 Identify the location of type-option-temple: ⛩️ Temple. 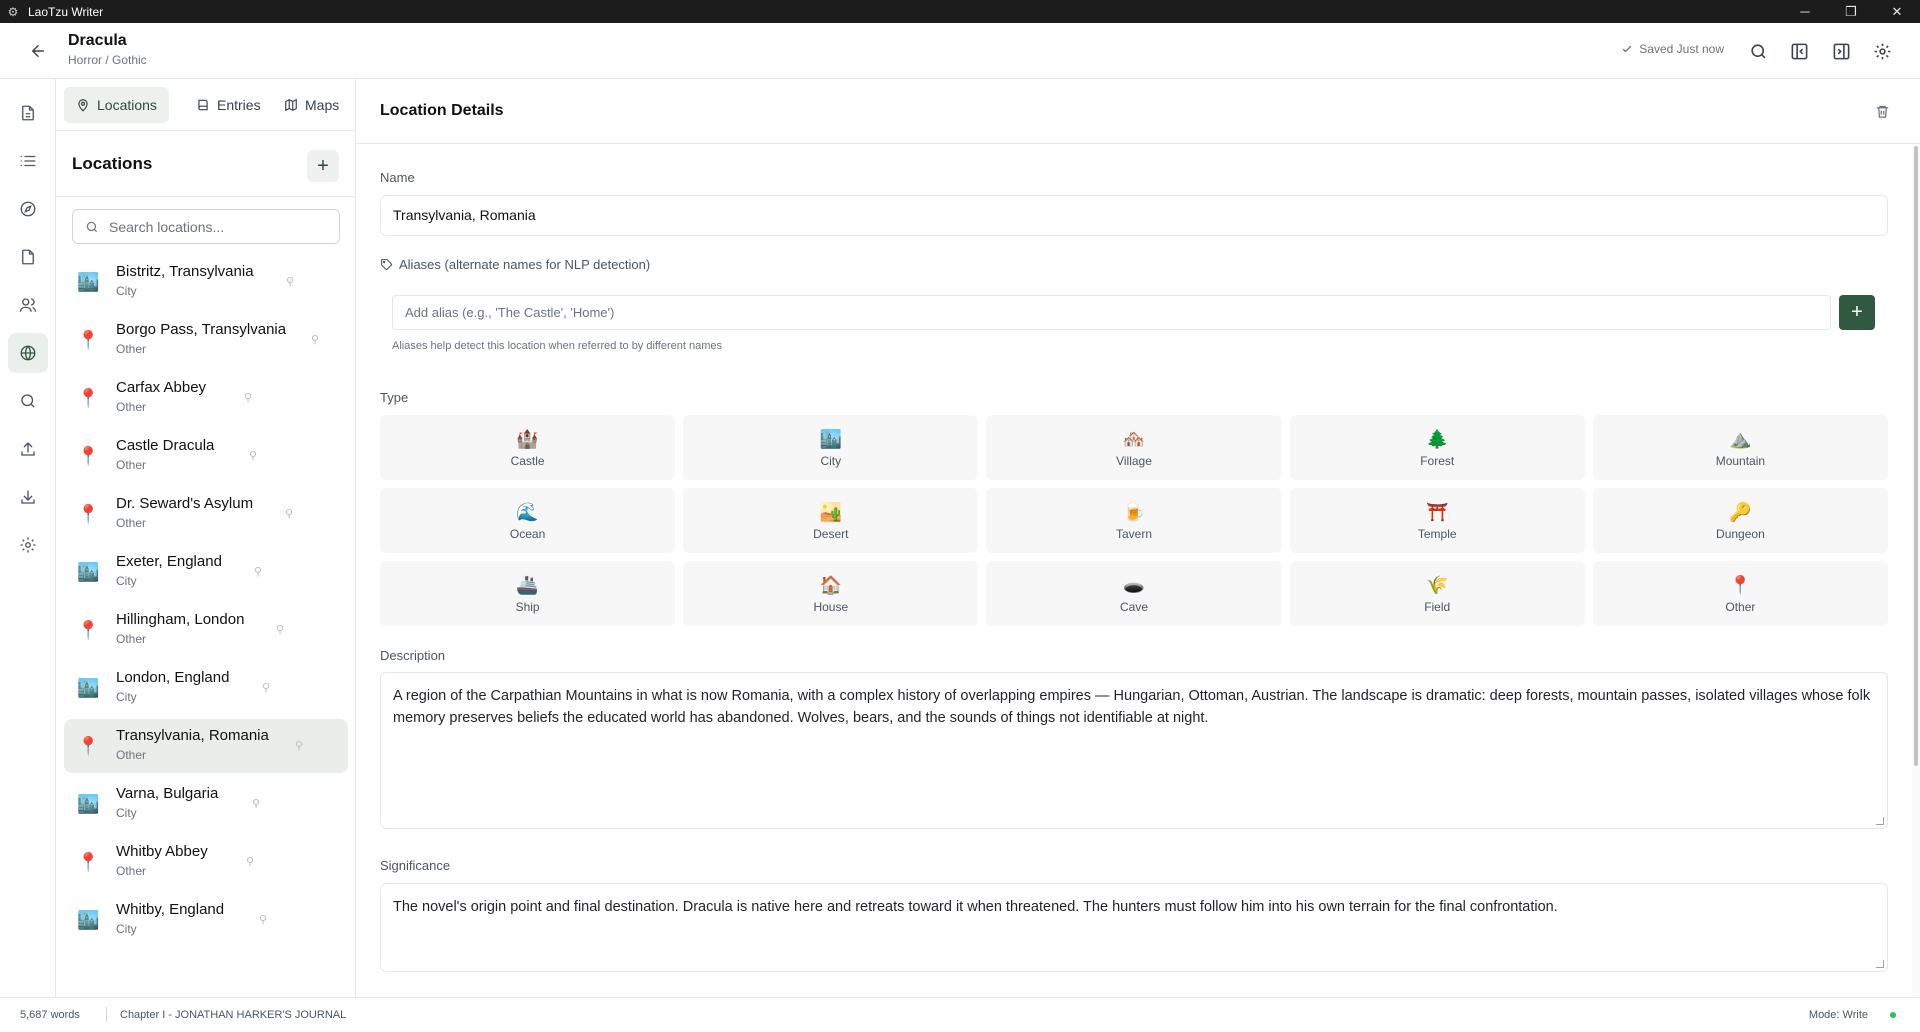
(1437, 520).